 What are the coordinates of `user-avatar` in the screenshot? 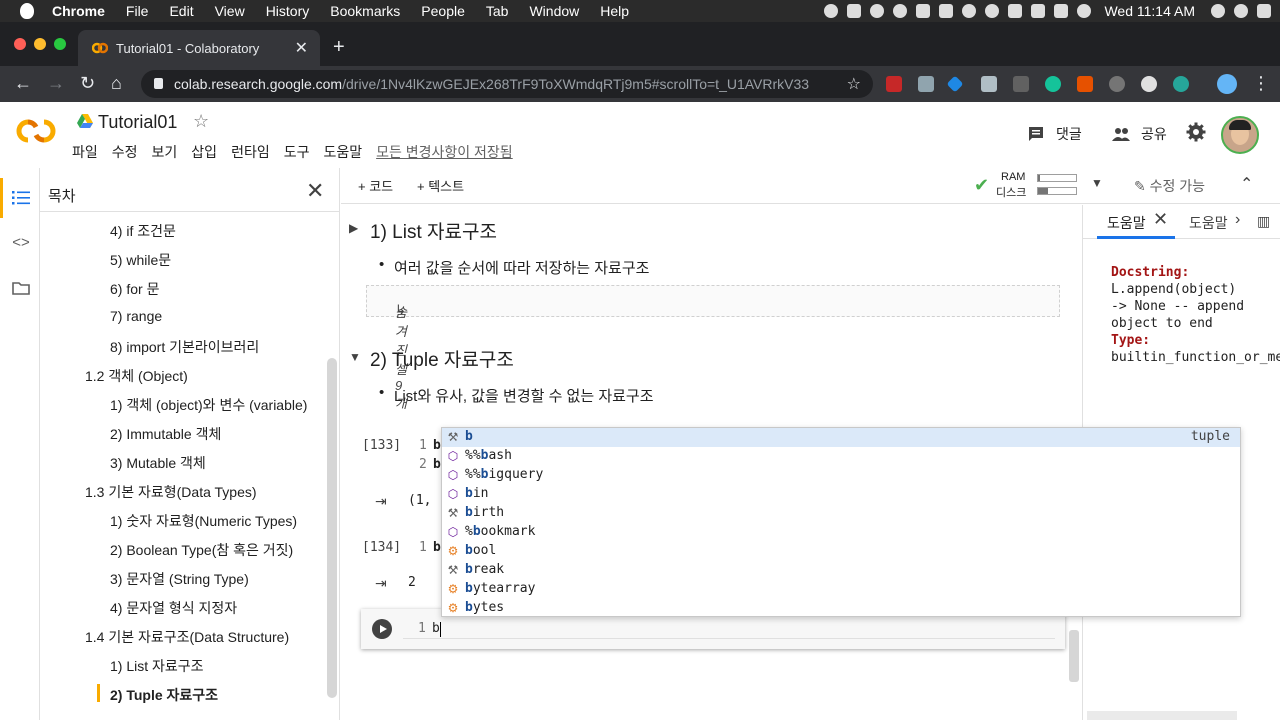 It's located at (1240, 135).